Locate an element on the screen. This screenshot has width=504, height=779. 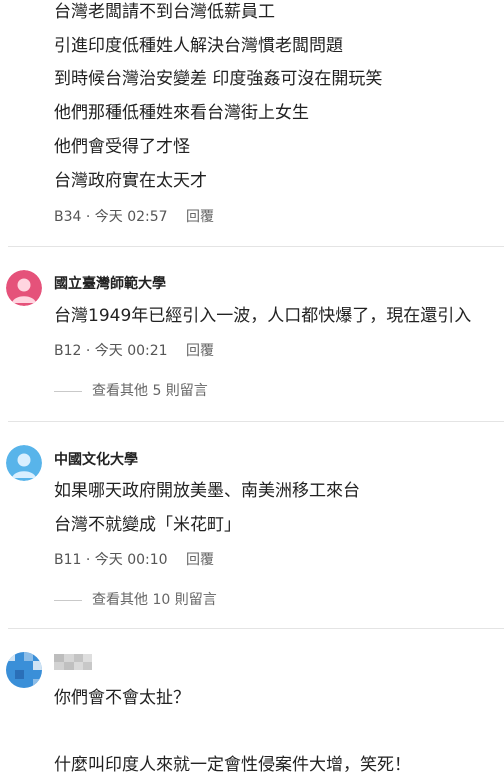
blurred-author-name is located at coordinates (73, 662).